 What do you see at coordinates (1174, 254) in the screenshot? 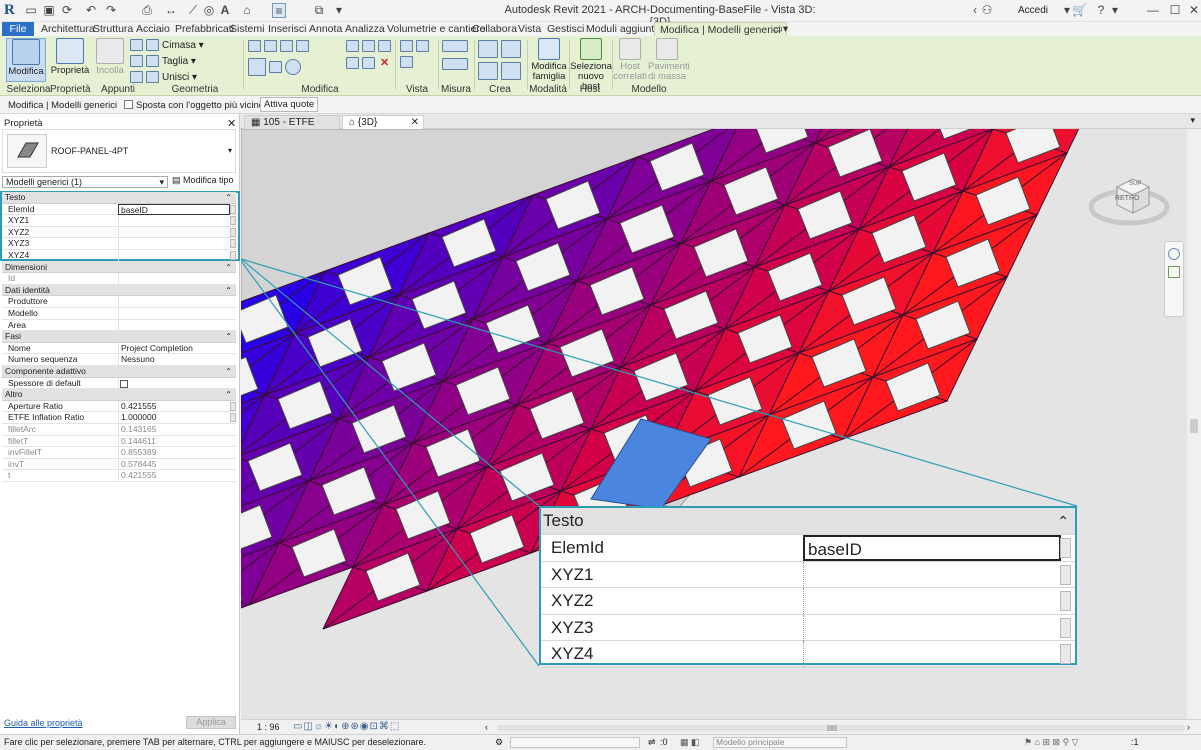
I see `steering-wheel-icon` at bounding box center [1174, 254].